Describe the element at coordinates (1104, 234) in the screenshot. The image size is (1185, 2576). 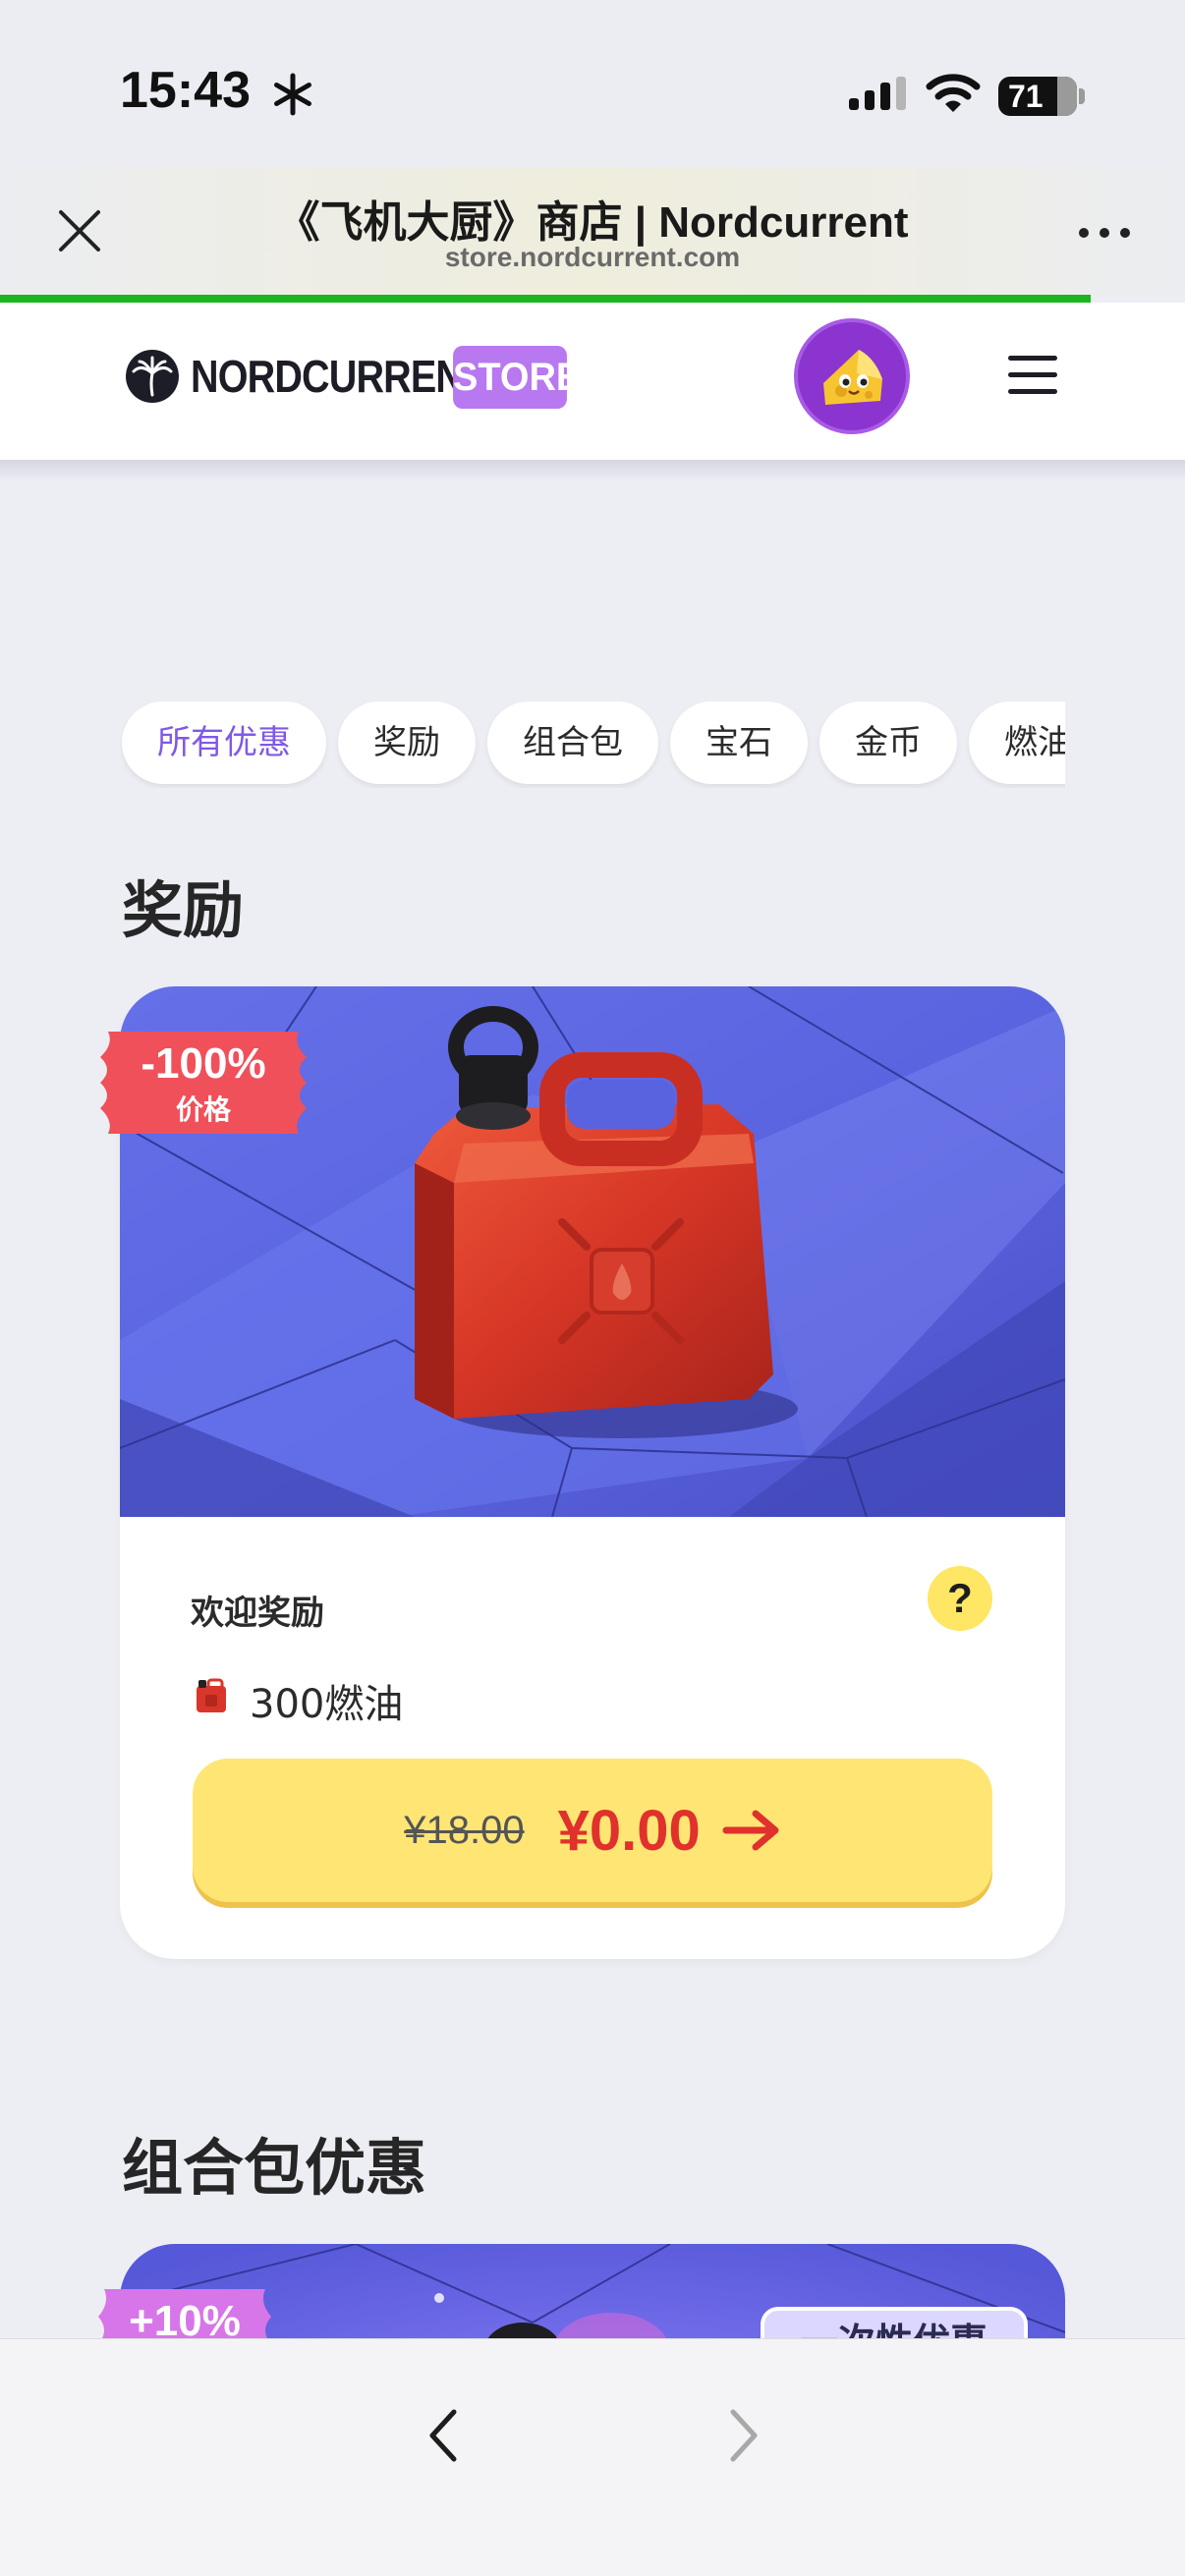
I see `more-icon` at that location.